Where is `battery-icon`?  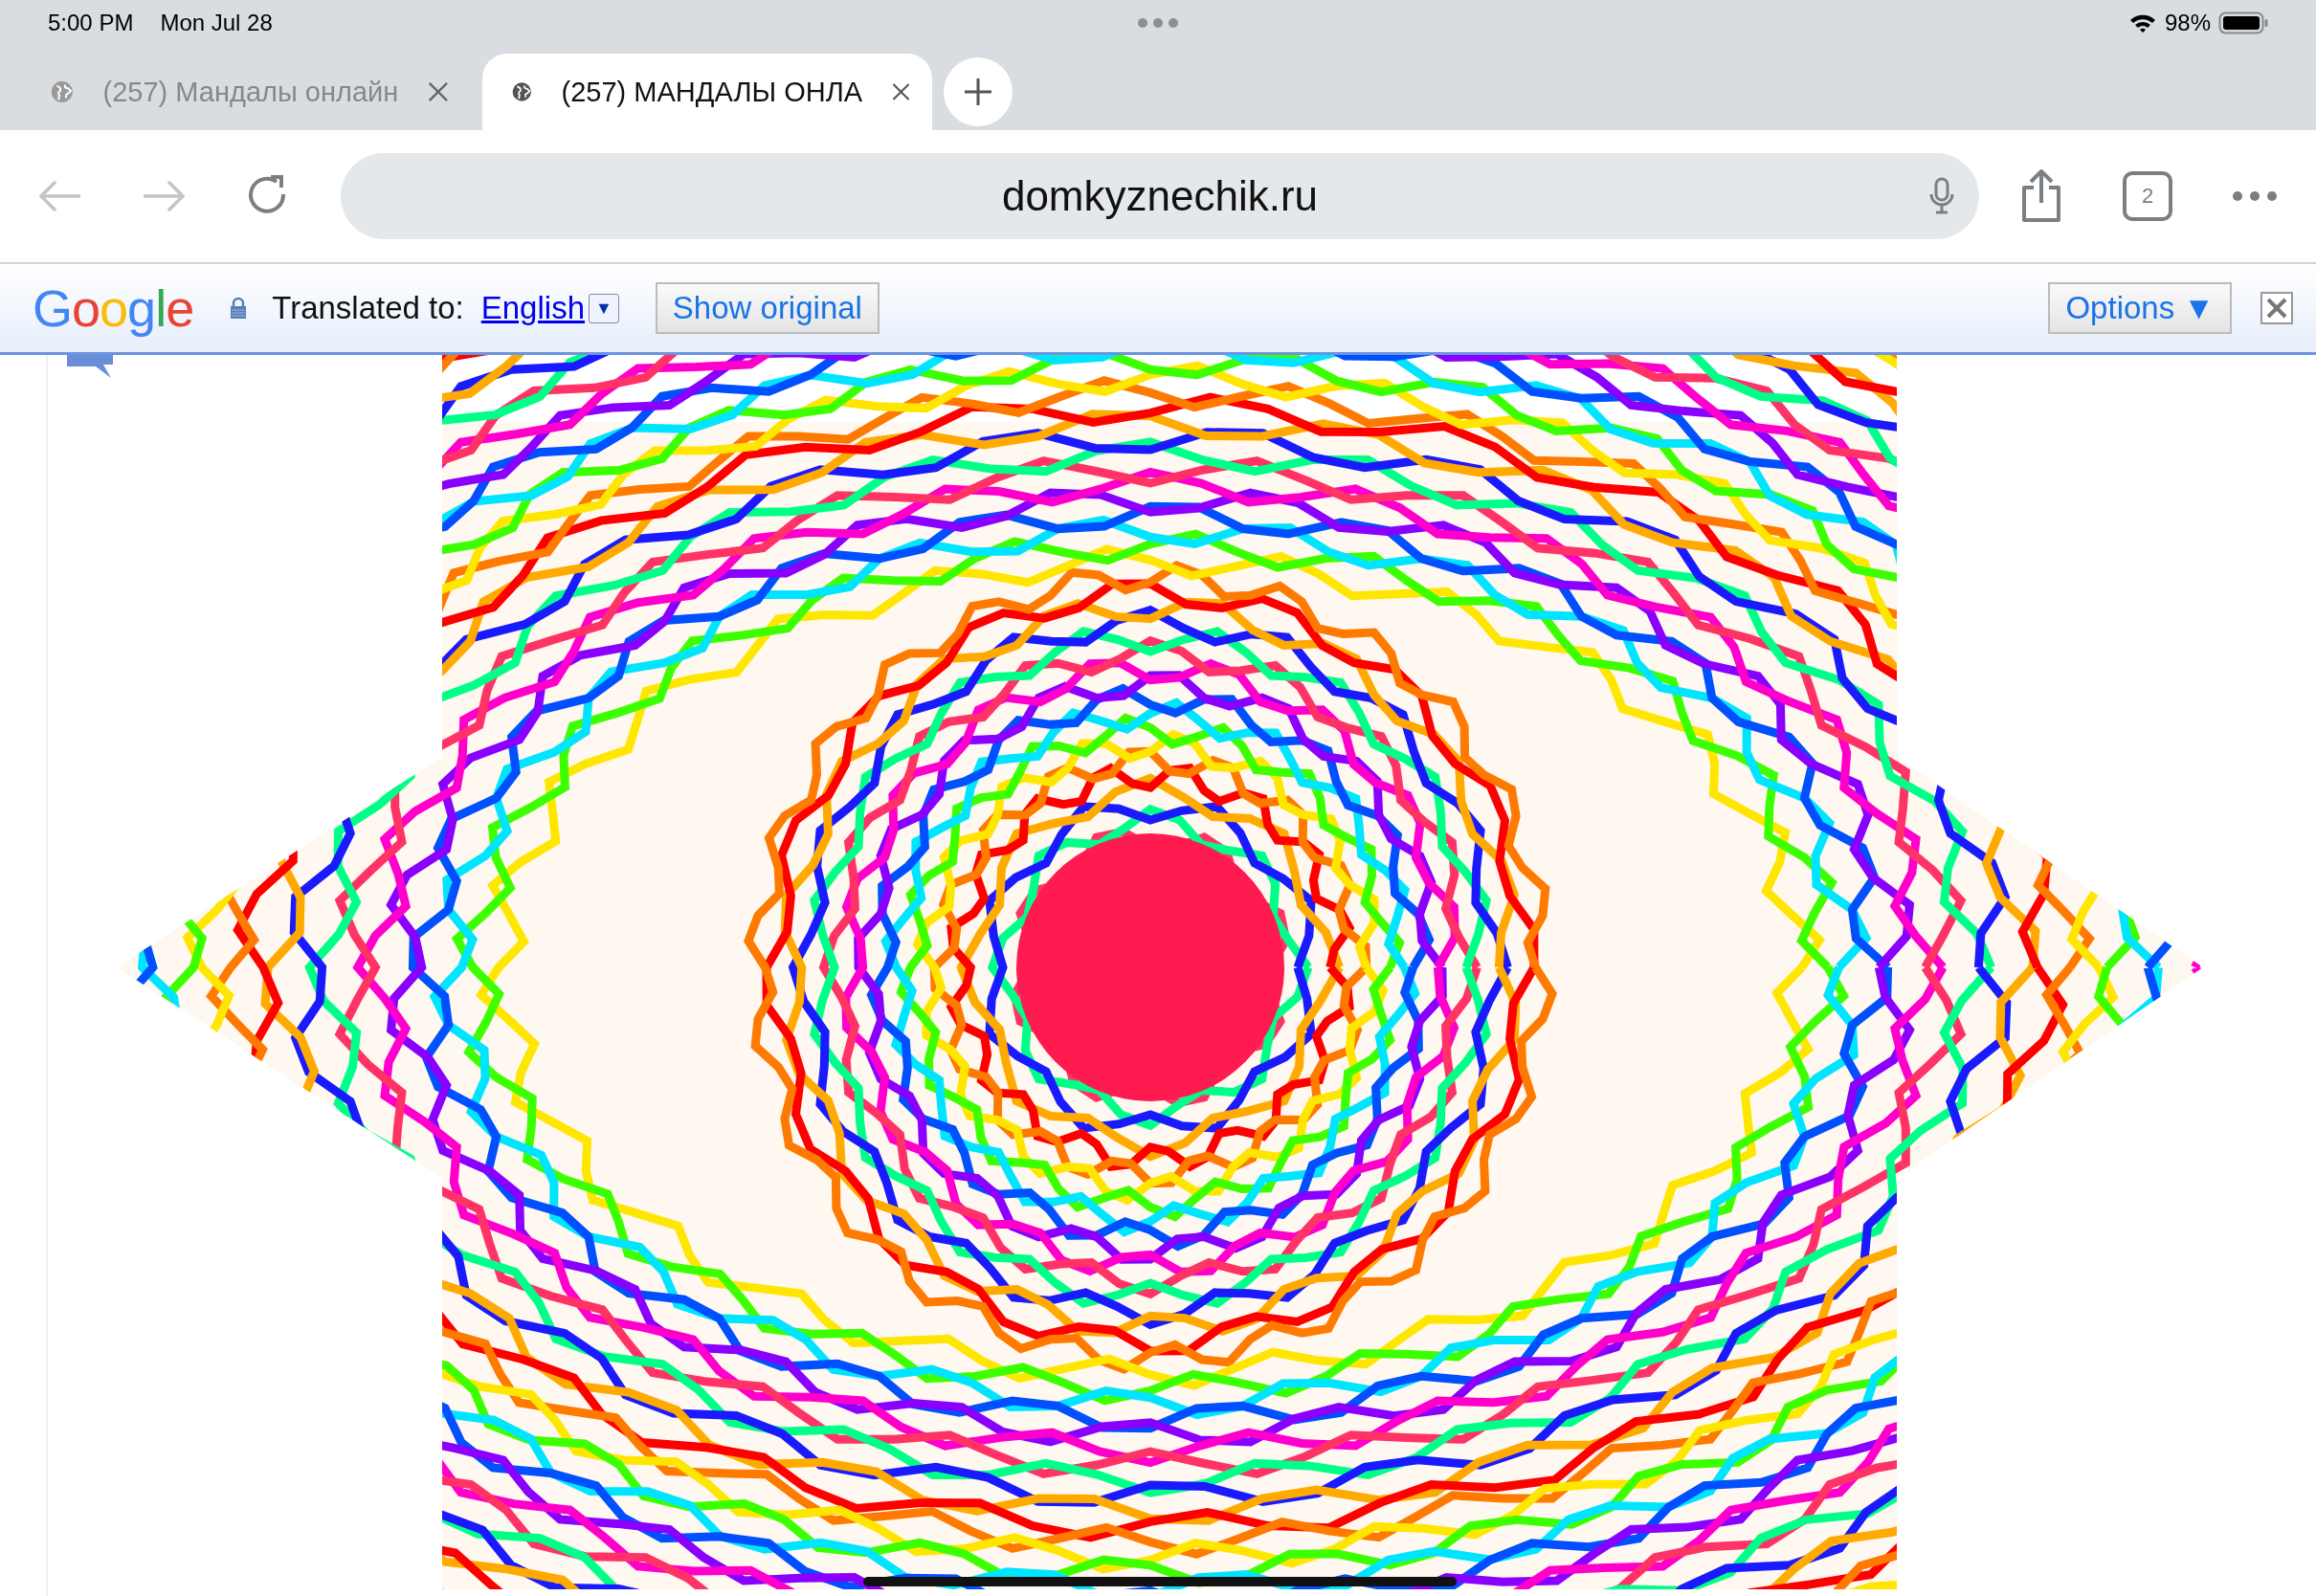 battery-icon is located at coordinates (2243, 23).